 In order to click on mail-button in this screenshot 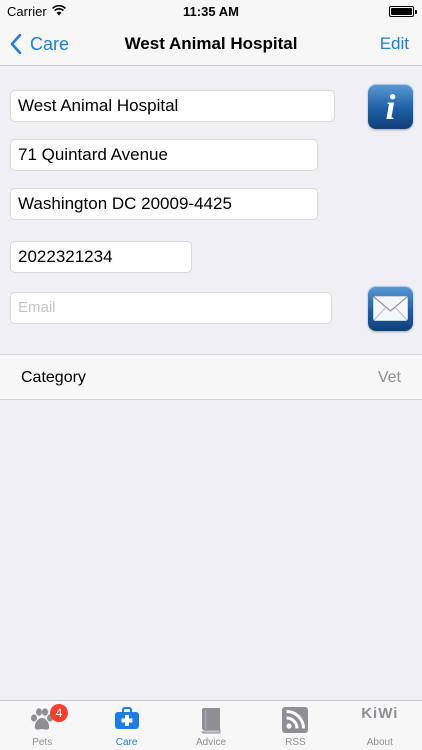, I will do `click(390, 308)`.